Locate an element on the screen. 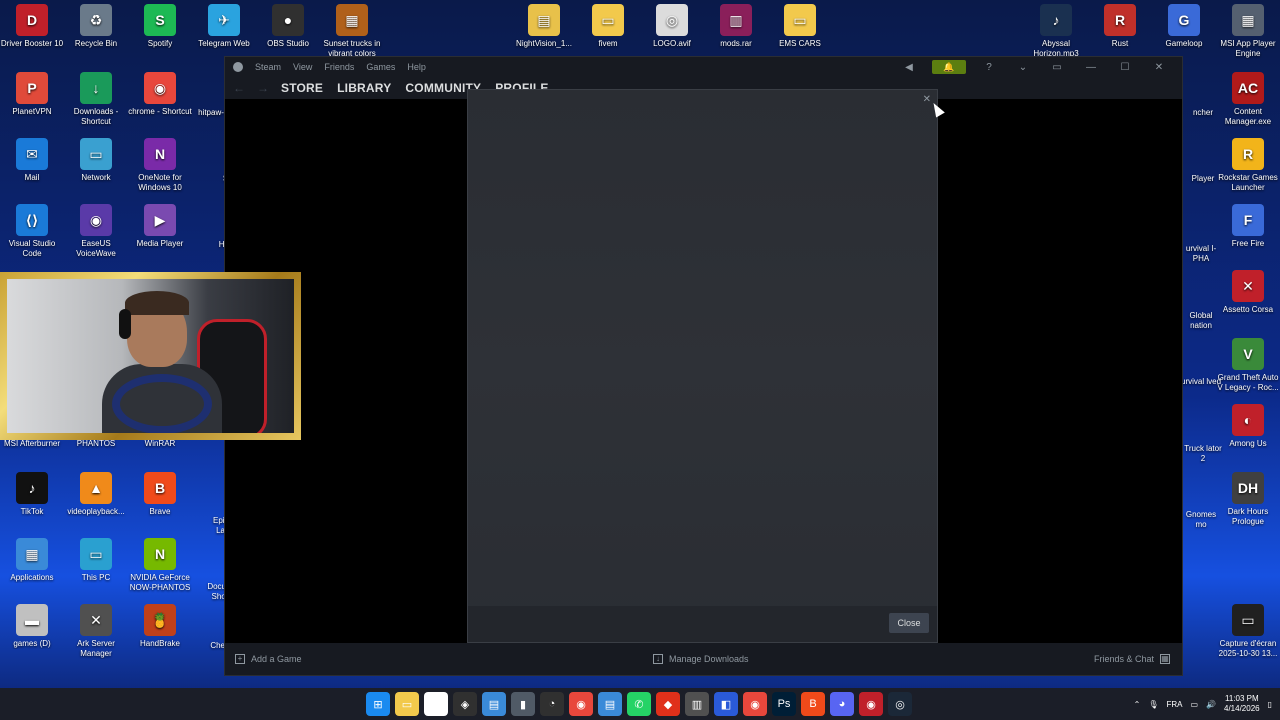  clock: 11:03 PM 4/14/2026 is located at coordinates (1242, 704).